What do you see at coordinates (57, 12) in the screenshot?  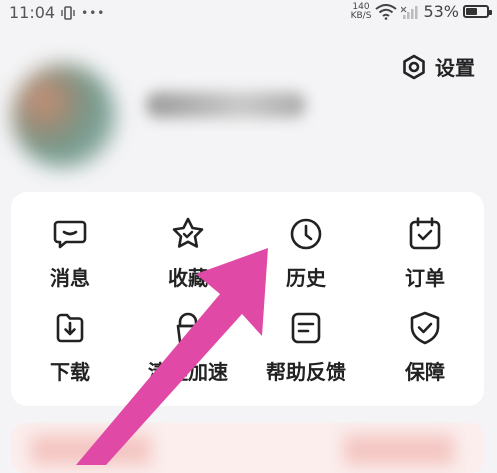 I see `status-left: 11:04 •••` at bounding box center [57, 12].